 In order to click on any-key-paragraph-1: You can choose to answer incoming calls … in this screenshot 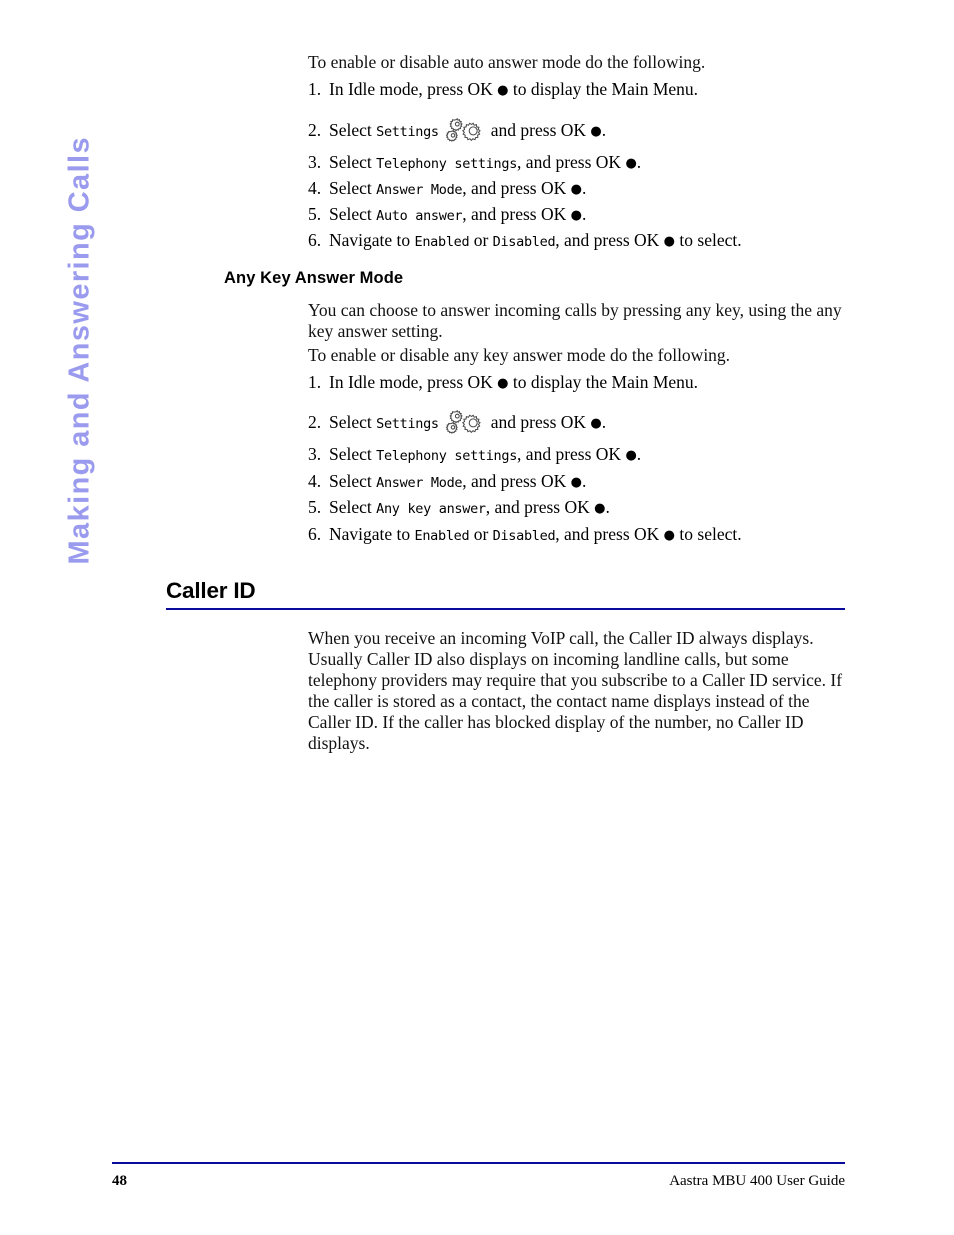, I will do `click(575, 320)`.